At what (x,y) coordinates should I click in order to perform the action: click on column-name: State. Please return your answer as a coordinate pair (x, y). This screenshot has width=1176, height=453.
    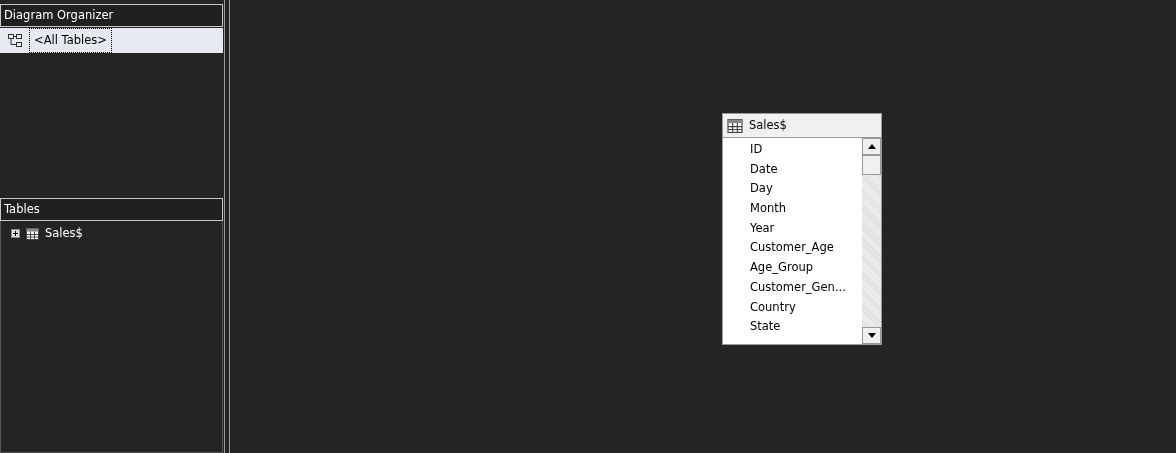
    Looking at the image, I should click on (806, 327).